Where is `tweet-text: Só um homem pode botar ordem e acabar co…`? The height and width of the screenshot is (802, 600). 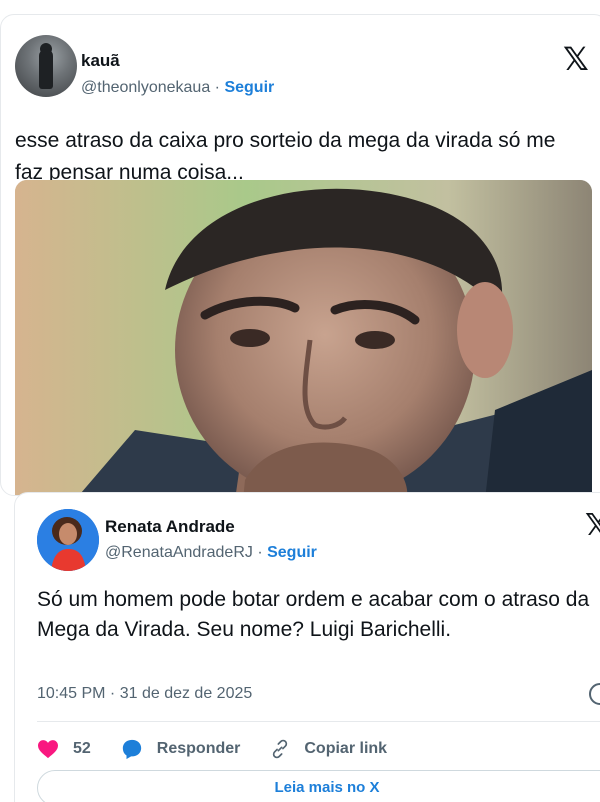 tweet-text: Só um homem pode botar ordem e acabar co… is located at coordinates (313, 614).